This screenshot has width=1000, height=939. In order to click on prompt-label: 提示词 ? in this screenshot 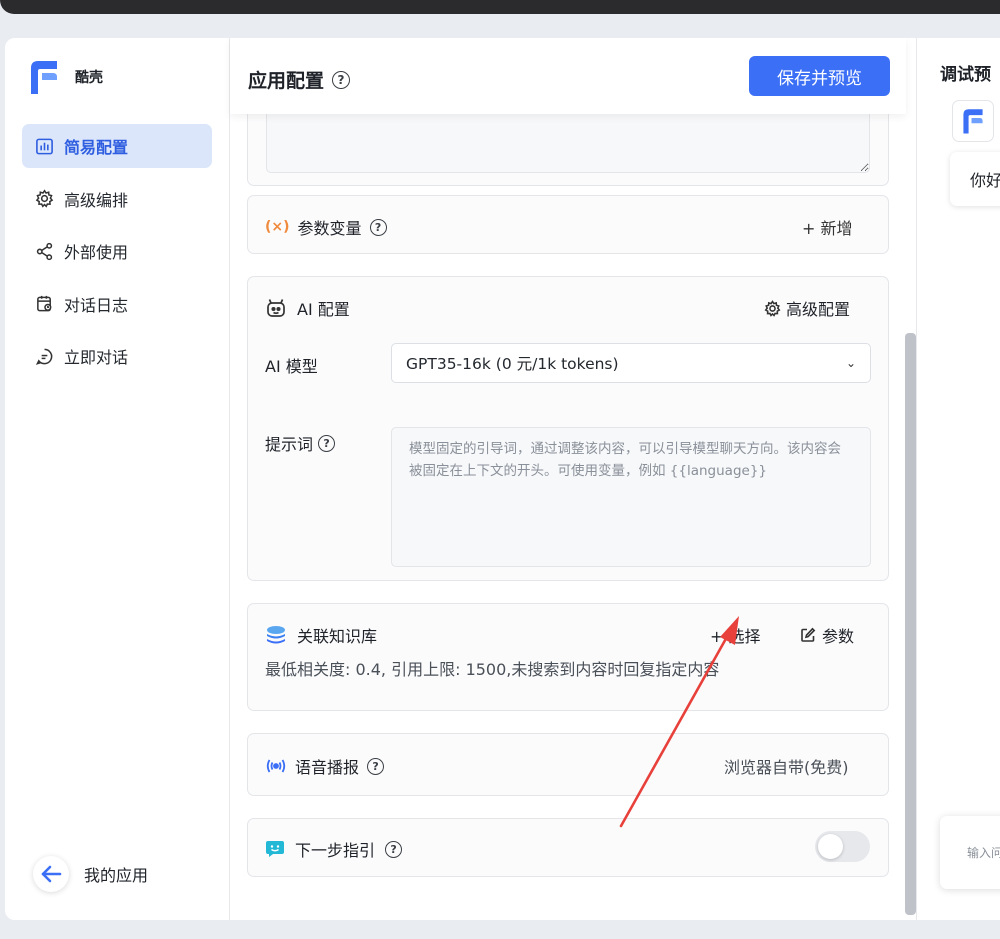, I will do `click(300, 443)`.